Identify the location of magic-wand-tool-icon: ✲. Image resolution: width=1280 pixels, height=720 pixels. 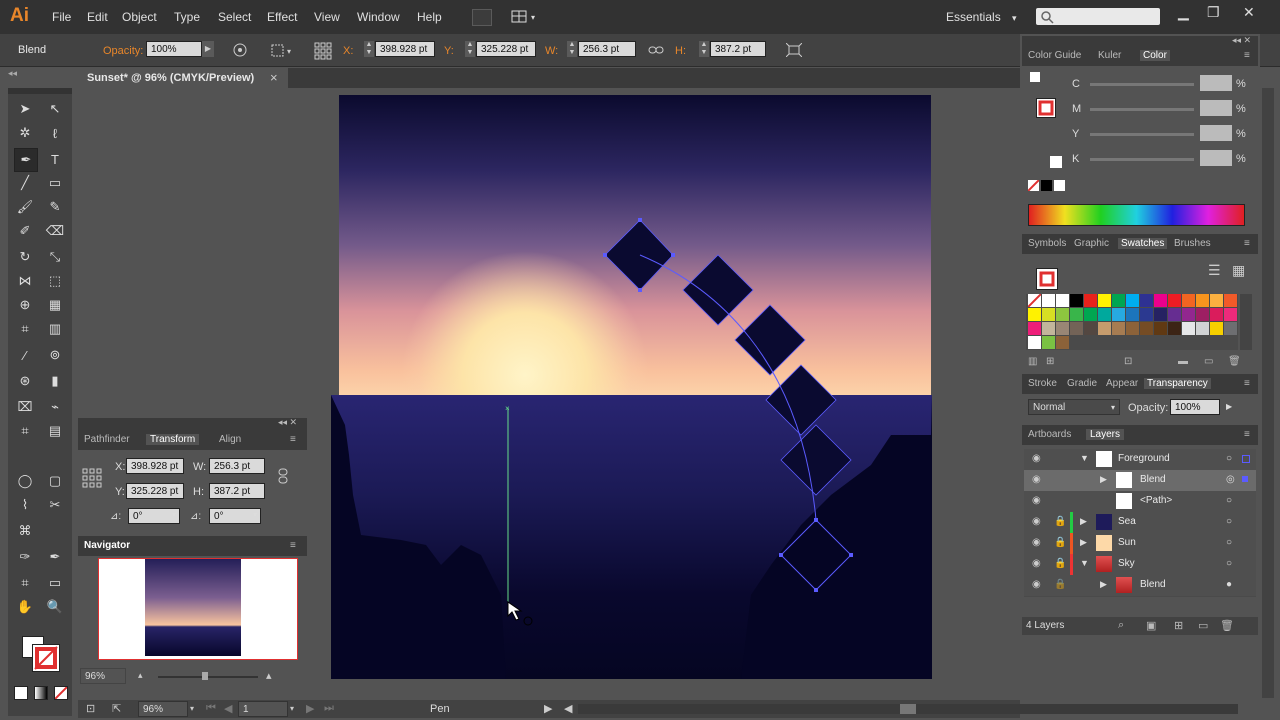
(25, 133).